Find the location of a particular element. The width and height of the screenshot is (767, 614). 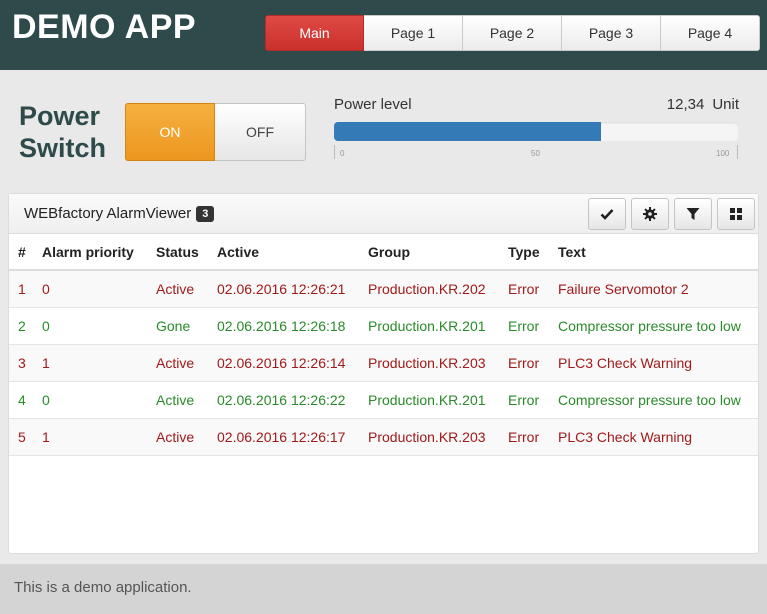

filter-icon is located at coordinates (693, 214).